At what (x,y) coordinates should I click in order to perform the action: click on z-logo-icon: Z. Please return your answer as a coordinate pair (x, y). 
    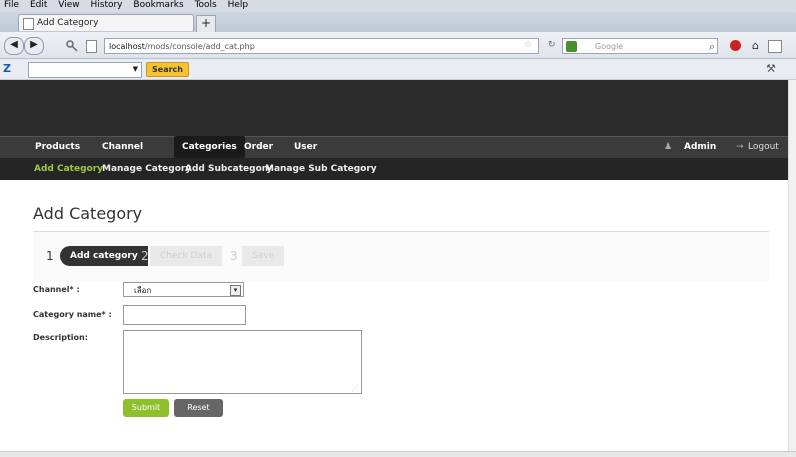
    Looking at the image, I should click on (7, 68).